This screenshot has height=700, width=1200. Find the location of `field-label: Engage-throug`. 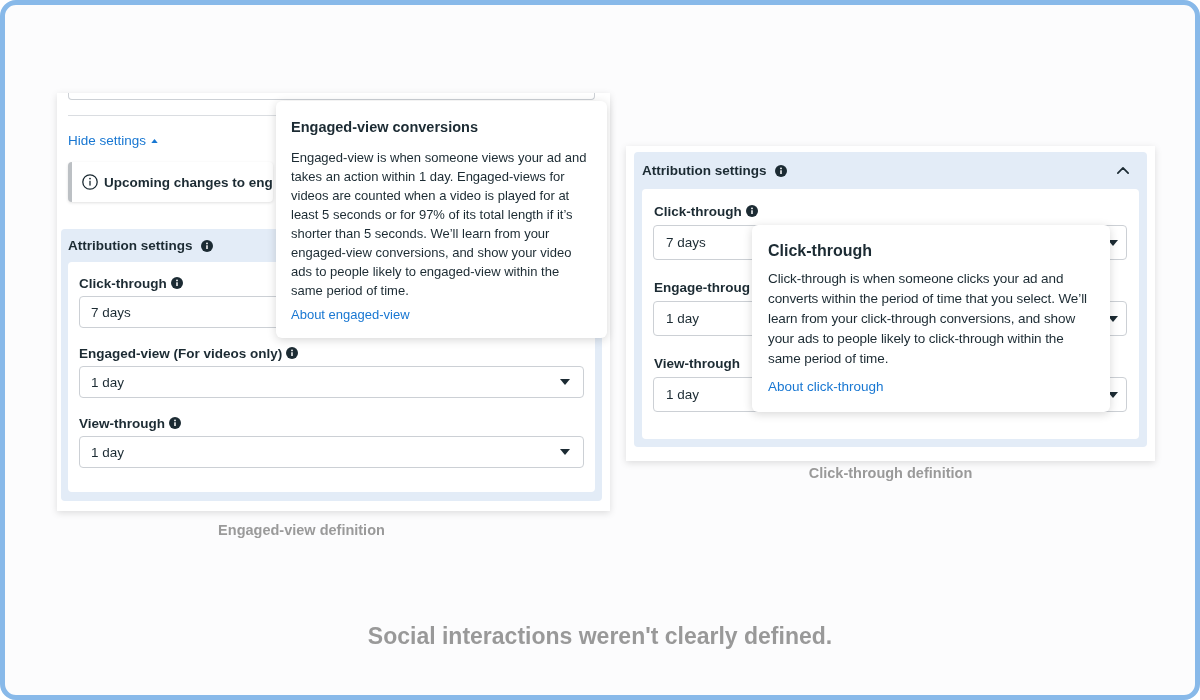

field-label: Engage-throug is located at coordinates (702, 287).